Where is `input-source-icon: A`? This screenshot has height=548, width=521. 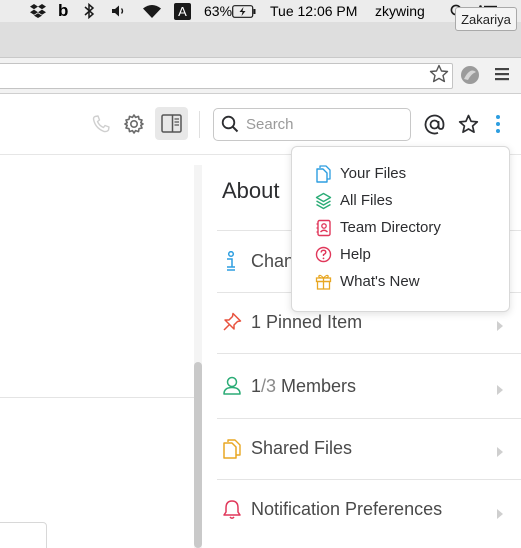 input-source-icon: A is located at coordinates (182, 11).